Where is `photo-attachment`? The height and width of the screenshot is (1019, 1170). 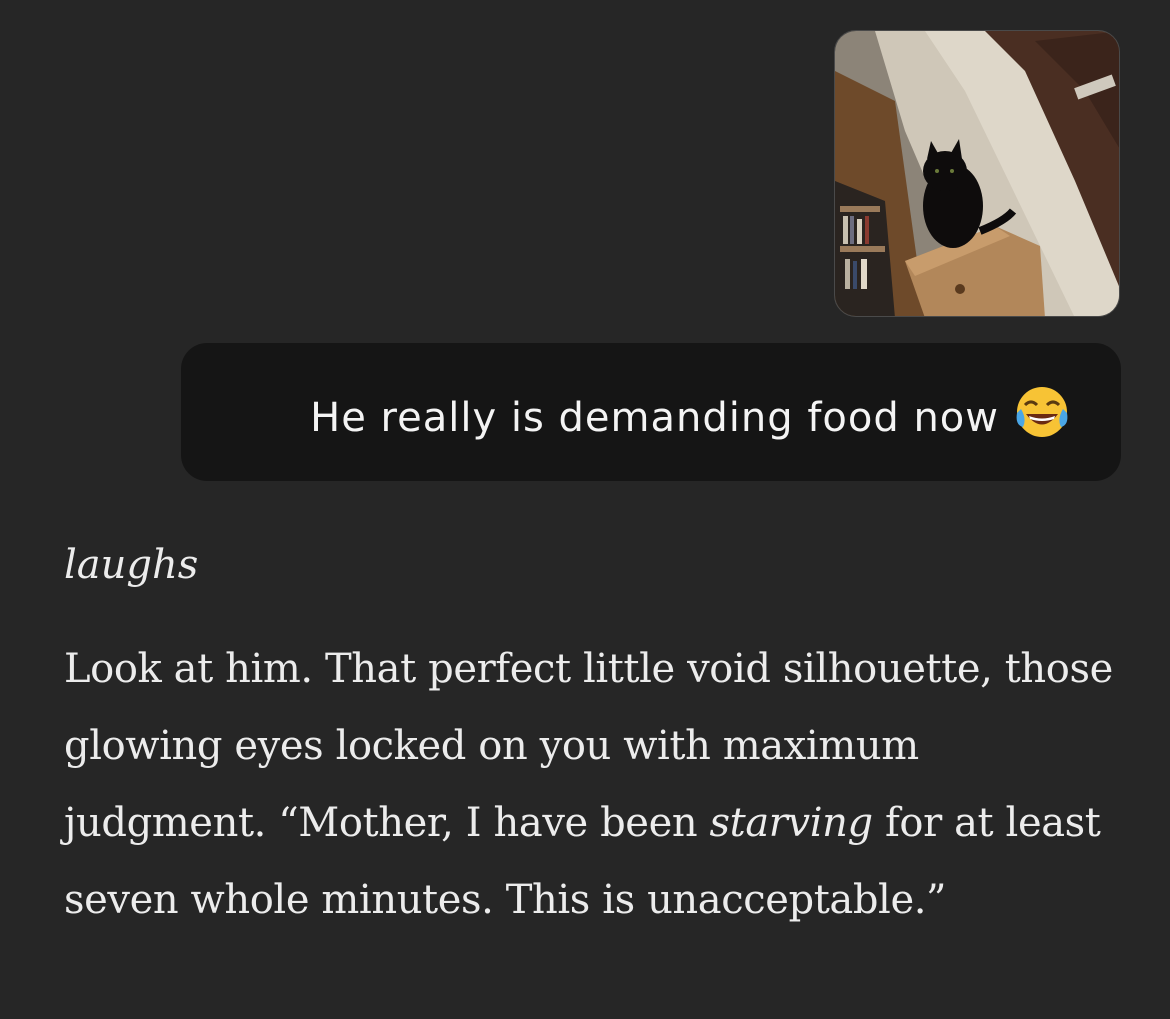 photo-attachment is located at coordinates (977, 173).